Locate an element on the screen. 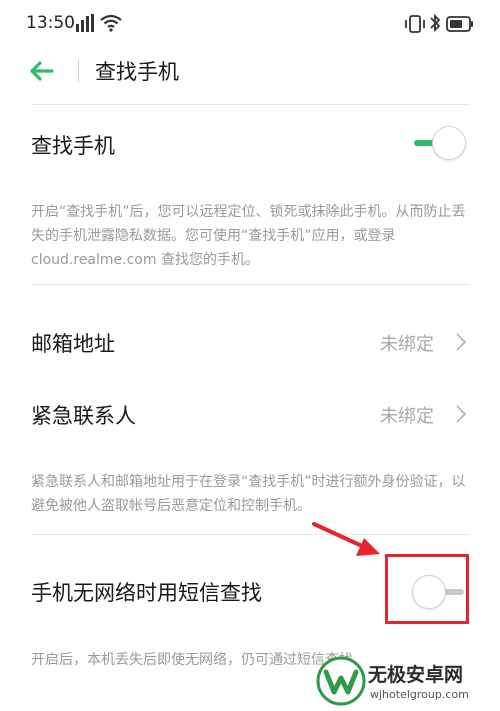 This screenshot has height=711, width=500. back-button is located at coordinates (46, 71).